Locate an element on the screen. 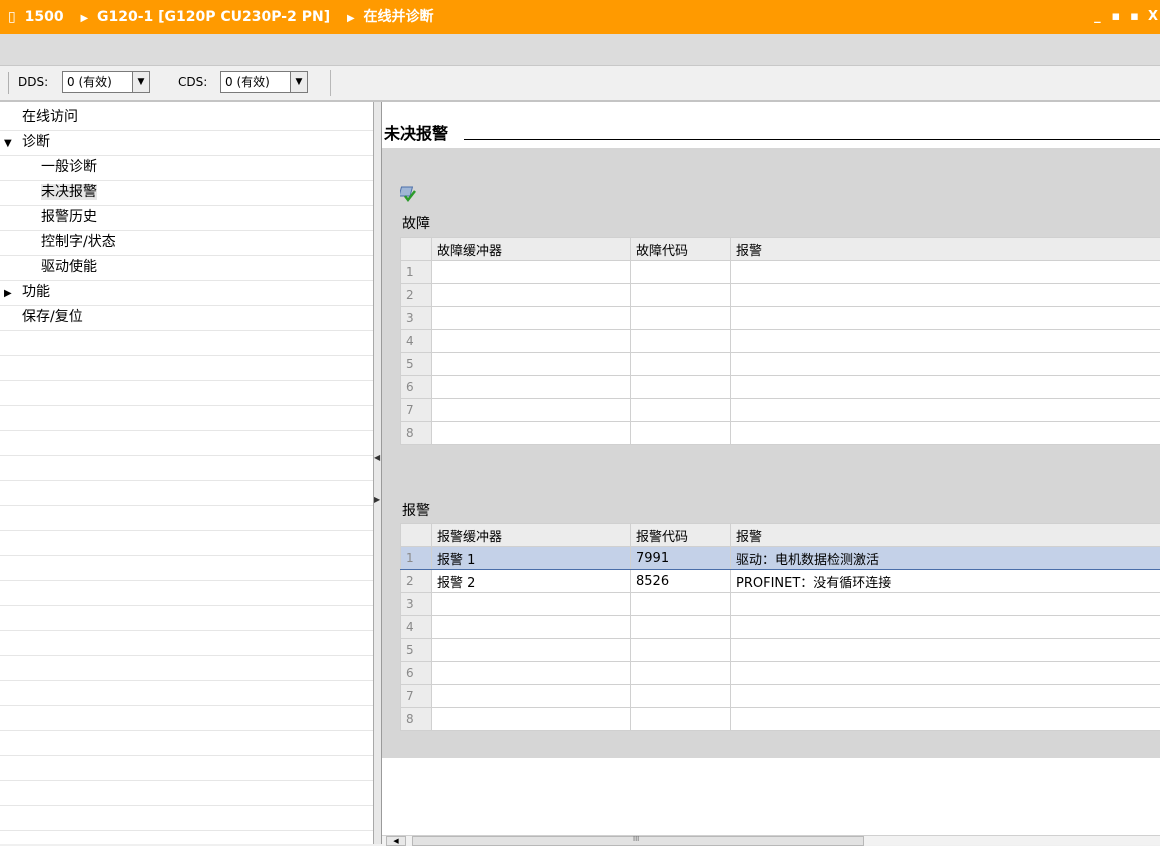 Image resolution: width=1160 pixels, height=846 pixels. pane-splitter: ◀ ▶ is located at coordinates (378, 473).